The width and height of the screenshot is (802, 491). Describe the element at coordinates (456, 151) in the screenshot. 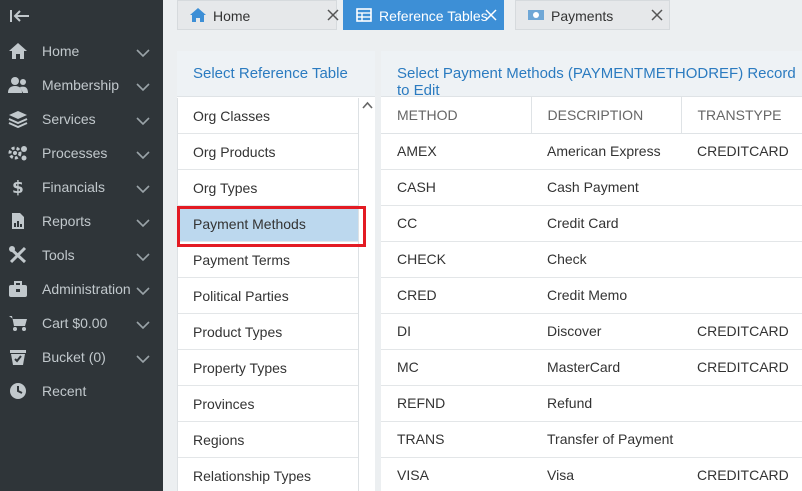

I see `table-cell: AMEX` at that location.